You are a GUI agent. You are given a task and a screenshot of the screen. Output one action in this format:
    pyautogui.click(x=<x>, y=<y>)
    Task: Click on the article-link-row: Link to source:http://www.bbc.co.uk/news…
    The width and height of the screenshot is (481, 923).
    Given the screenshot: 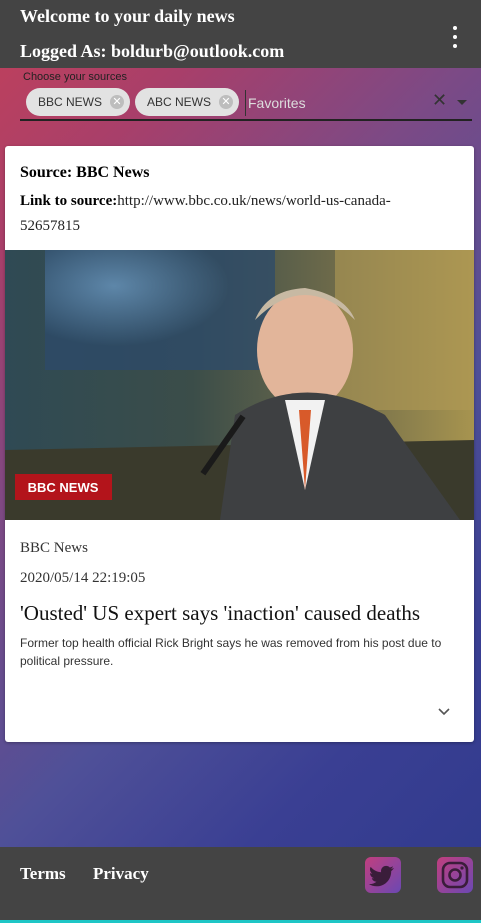 What is the action you would take?
    pyautogui.click(x=235, y=214)
    